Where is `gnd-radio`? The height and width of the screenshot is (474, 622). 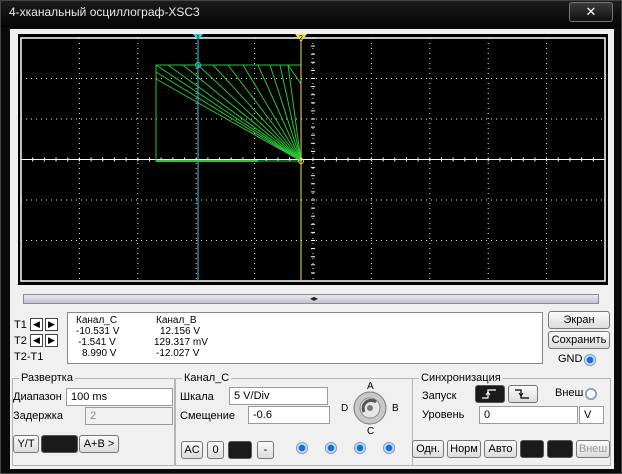
gnd-radio is located at coordinates (590, 360).